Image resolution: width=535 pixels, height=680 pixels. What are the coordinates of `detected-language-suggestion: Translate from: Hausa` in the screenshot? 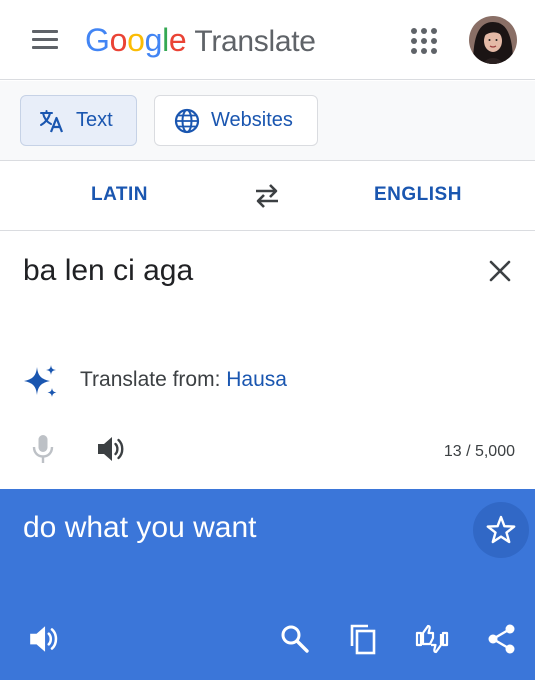 It's located at (183, 380).